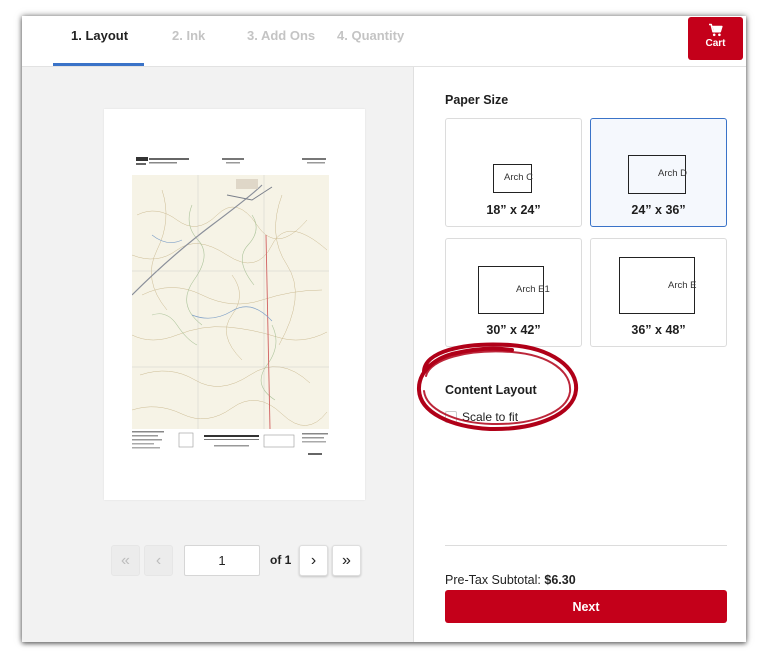  What do you see at coordinates (560, 580) in the screenshot?
I see `subtotal-value: $6.30` at bounding box center [560, 580].